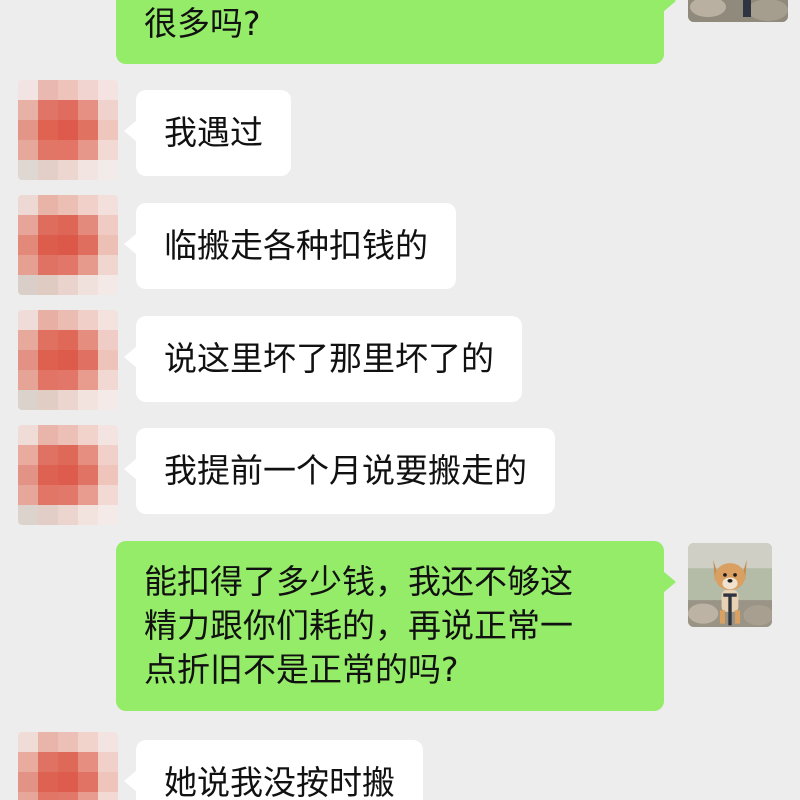 The width and height of the screenshot is (800, 800). Describe the element at coordinates (213, 132) in the screenshot. I see `message-text: 我遇过` at that location.